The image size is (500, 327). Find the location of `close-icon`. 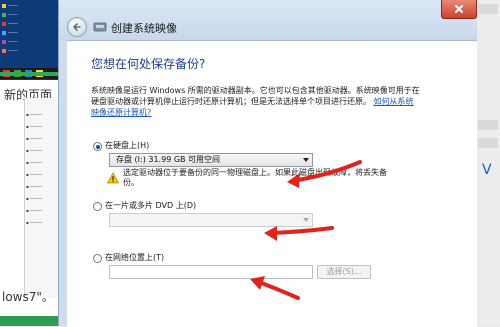

close-icon is located at coordinates (459, 9).